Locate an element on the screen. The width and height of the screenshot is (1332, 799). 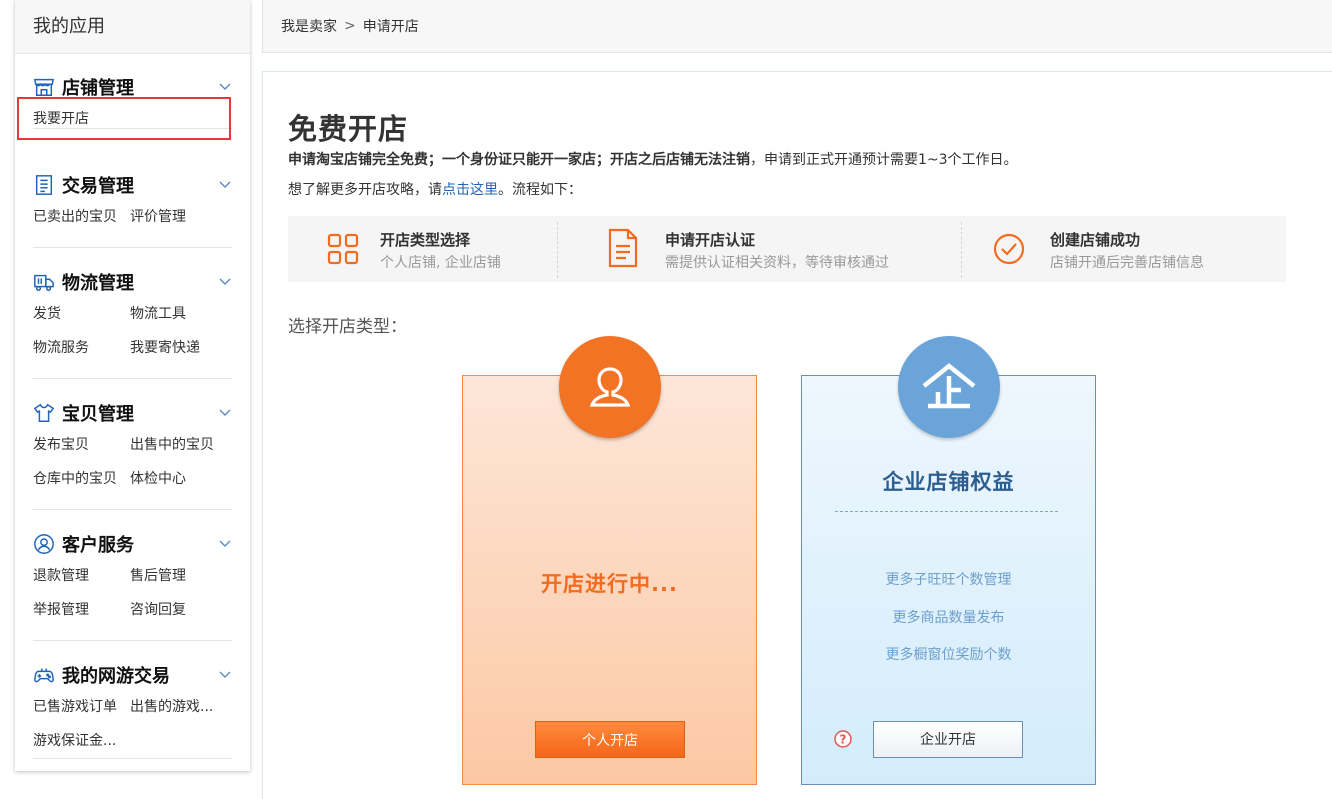
breadcrumb: 我是卖家 > 申请开店 is located at coordinates (797, 26).